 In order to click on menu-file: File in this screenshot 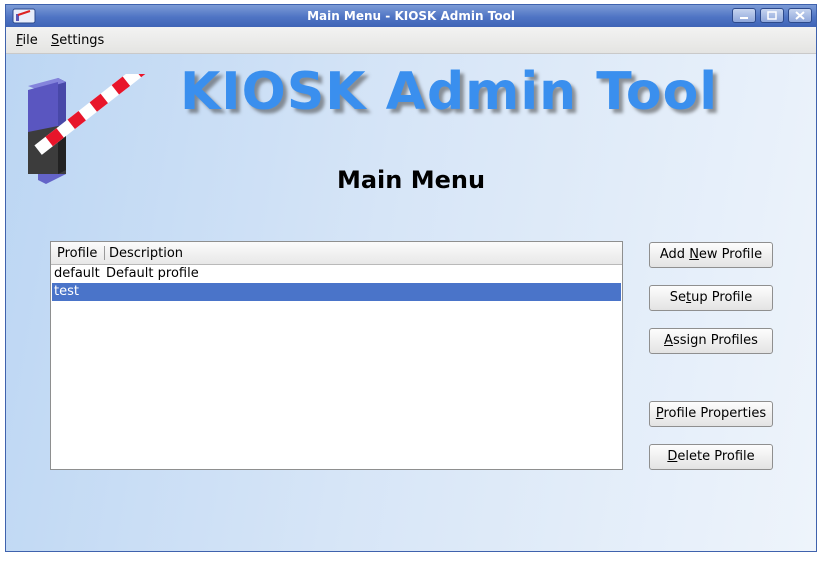, I will do `click(27, 40)`.